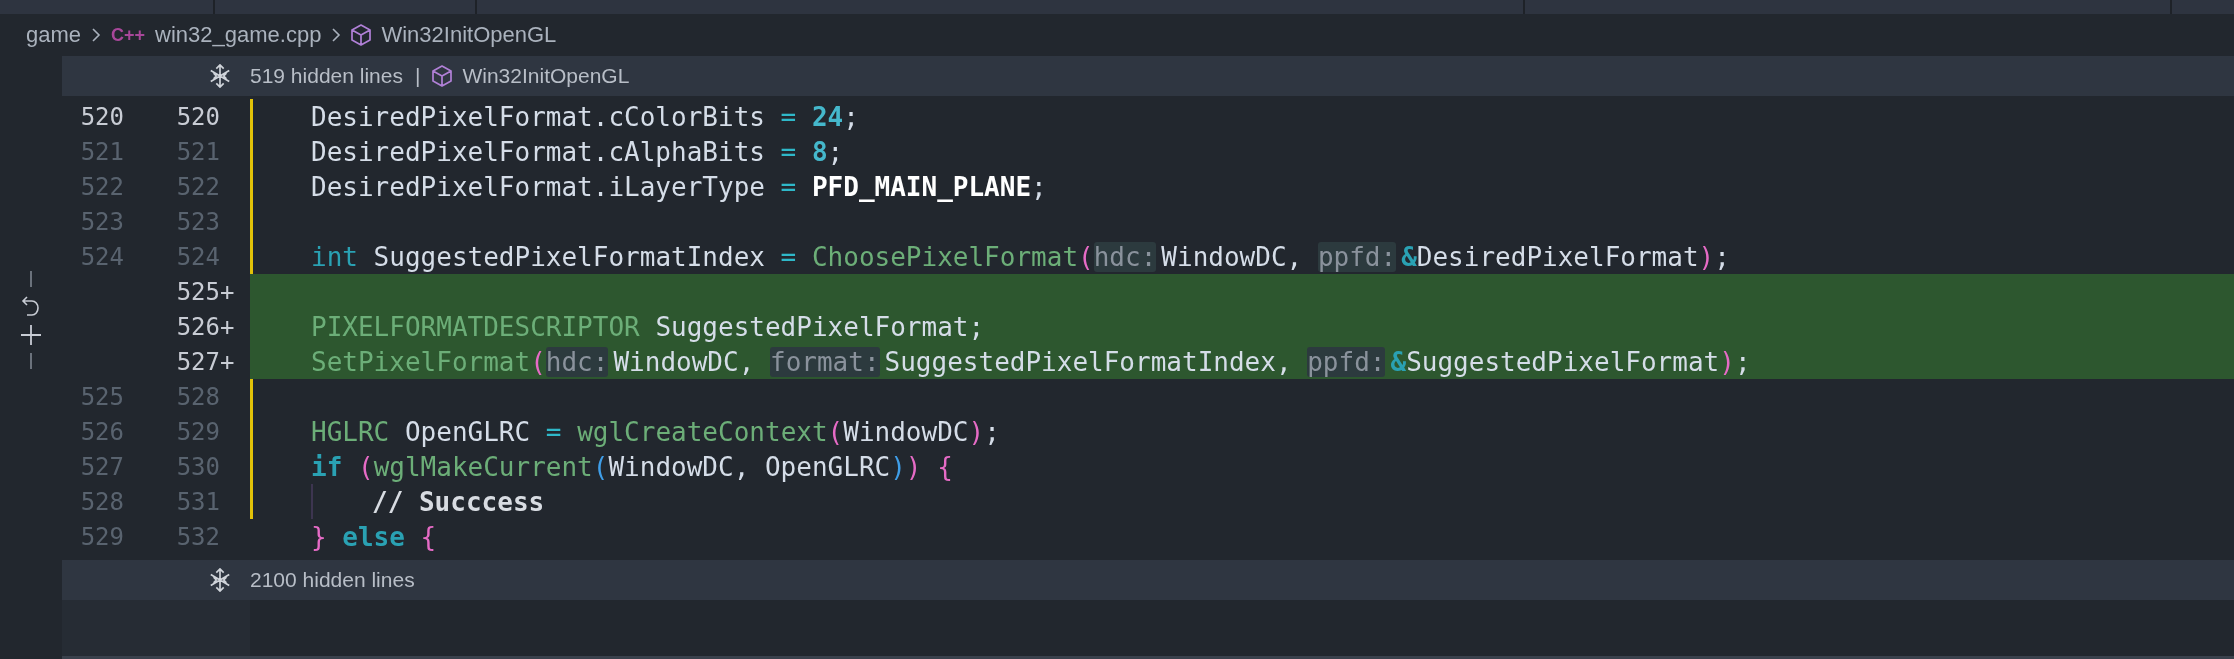 The width and height of the screenshot is (2234, 659). What do you see at coordinates (31, 305) in the screenshot?
I see `revert-icon` at bounding box center [31, 305].